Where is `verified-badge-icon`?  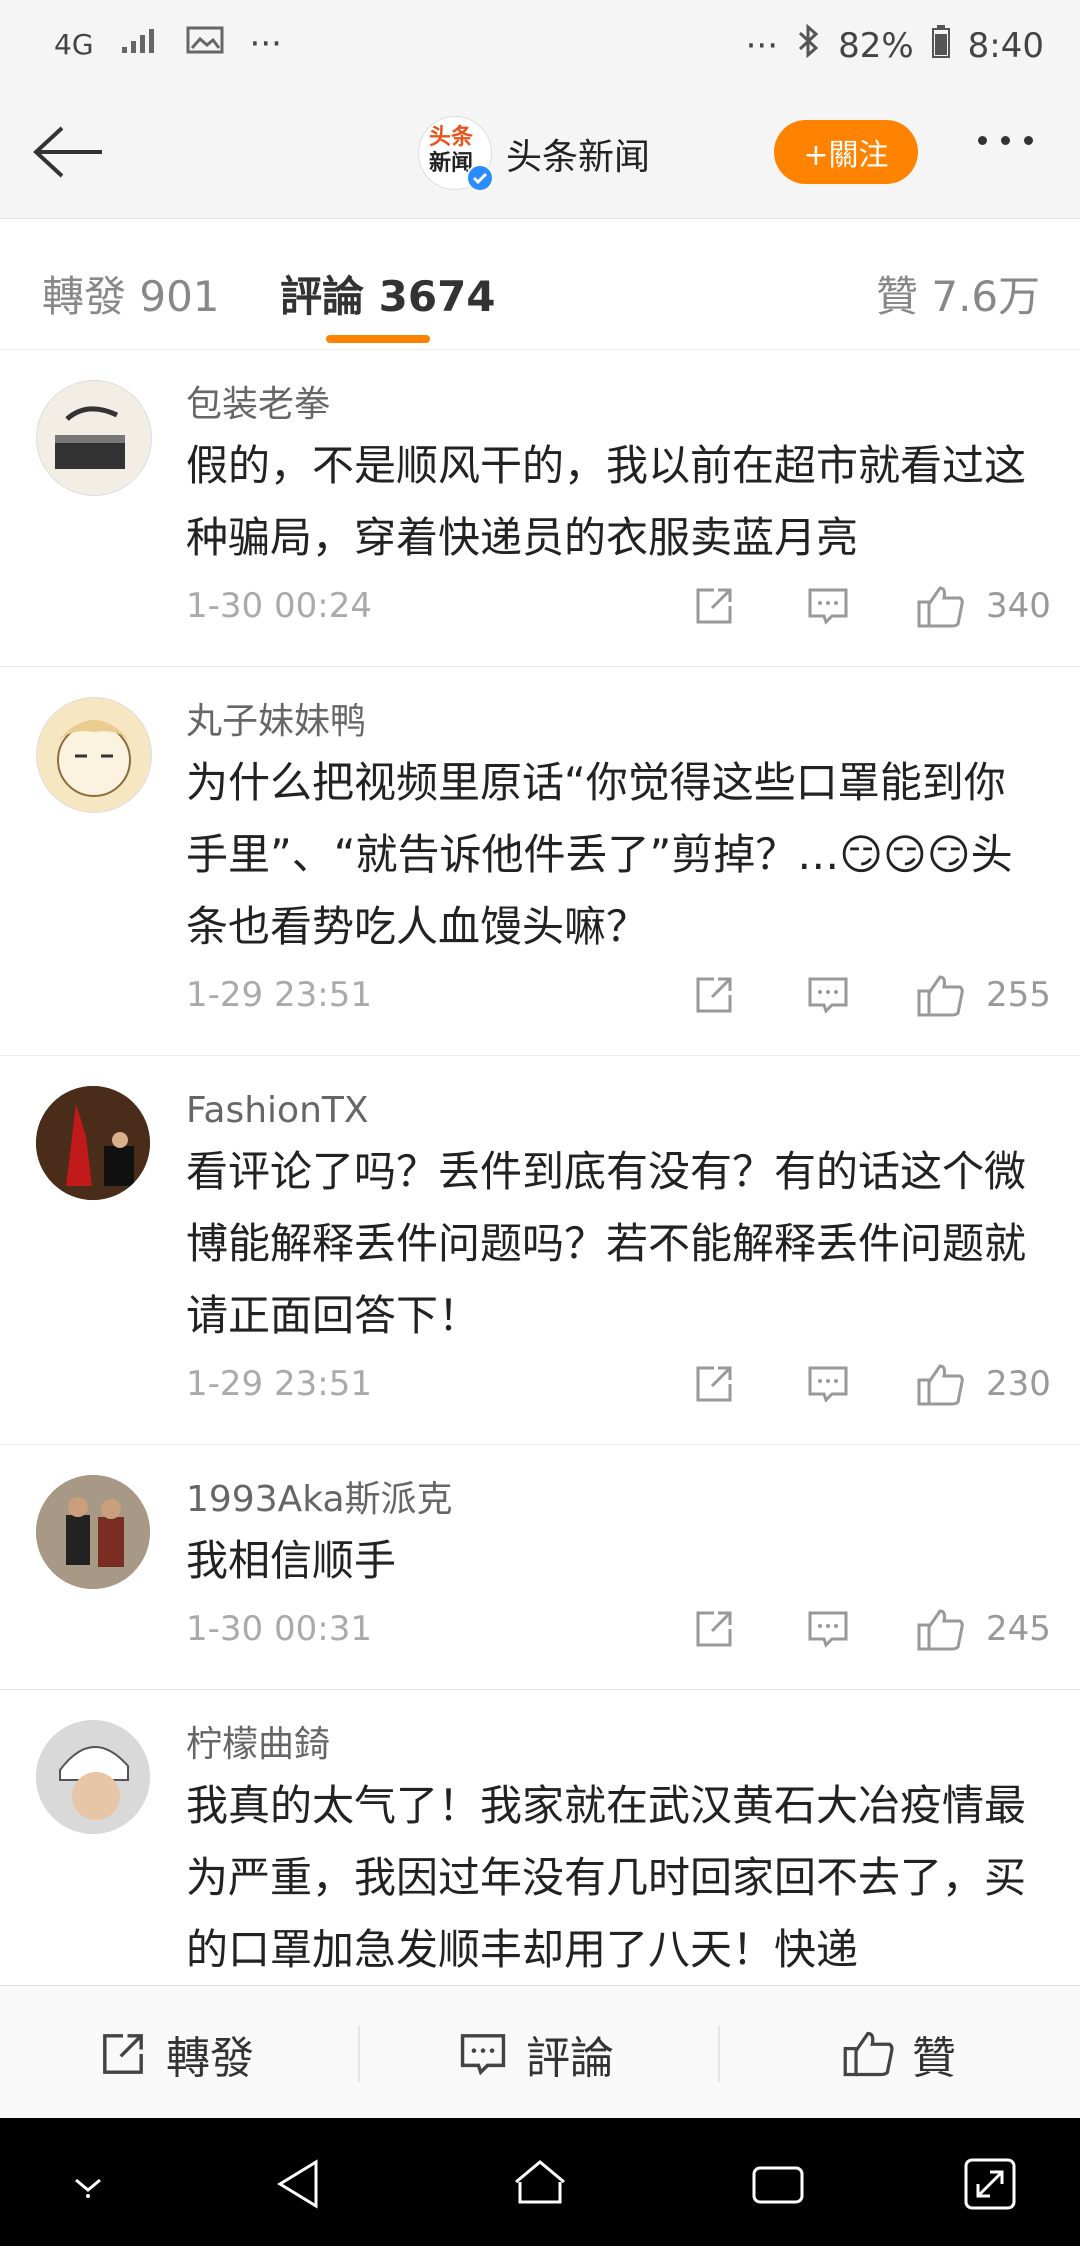 verified-badge-icon is located at coordinates (480, 178).